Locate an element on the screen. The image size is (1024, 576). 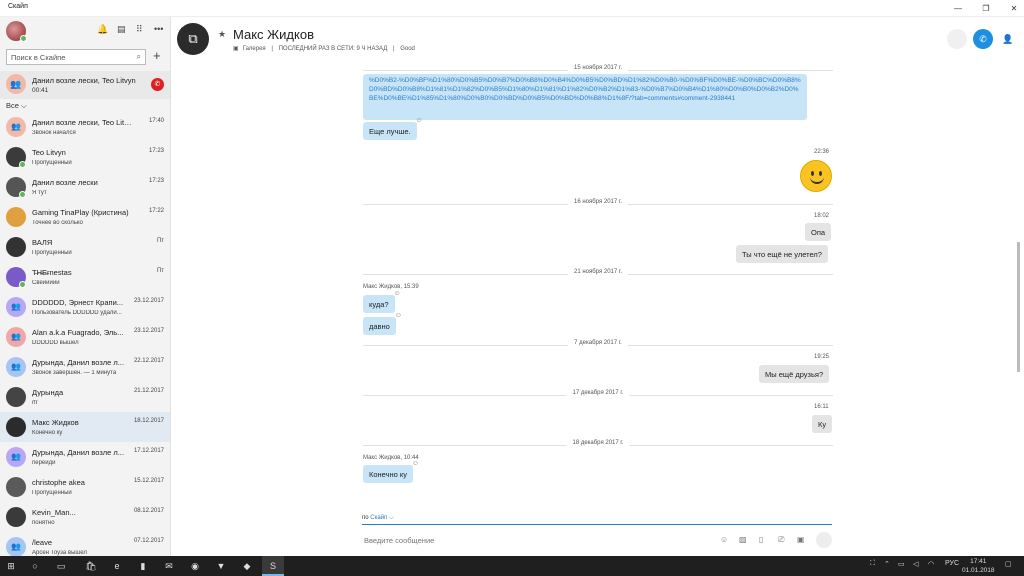
chat-list-item: Макс Жидков Конечно ку 18.12.2017 is located at coordinates (85, 427).